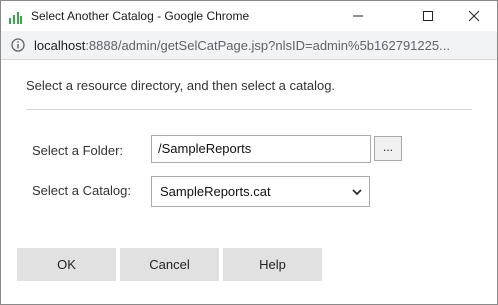 The height and width of the screenshot is (305, 498). I want to click on maximize-icon, so click(428, 16).